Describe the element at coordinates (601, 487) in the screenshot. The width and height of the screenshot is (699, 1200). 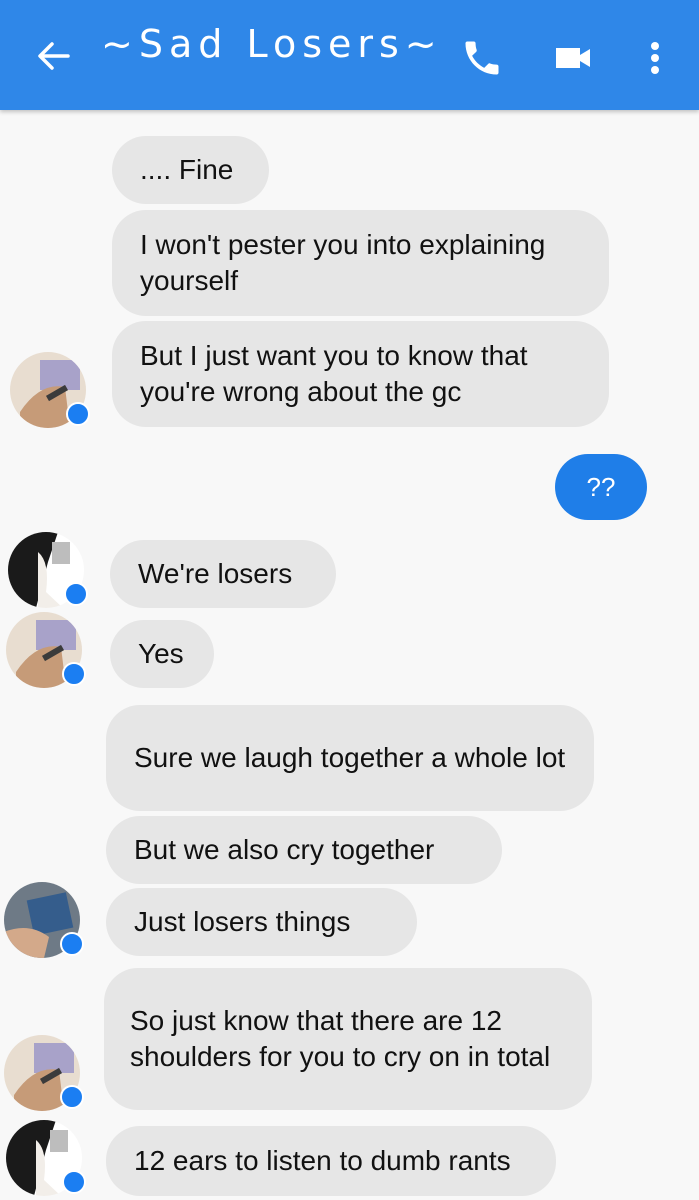
I see `my-message-bubble: ??` at that location.